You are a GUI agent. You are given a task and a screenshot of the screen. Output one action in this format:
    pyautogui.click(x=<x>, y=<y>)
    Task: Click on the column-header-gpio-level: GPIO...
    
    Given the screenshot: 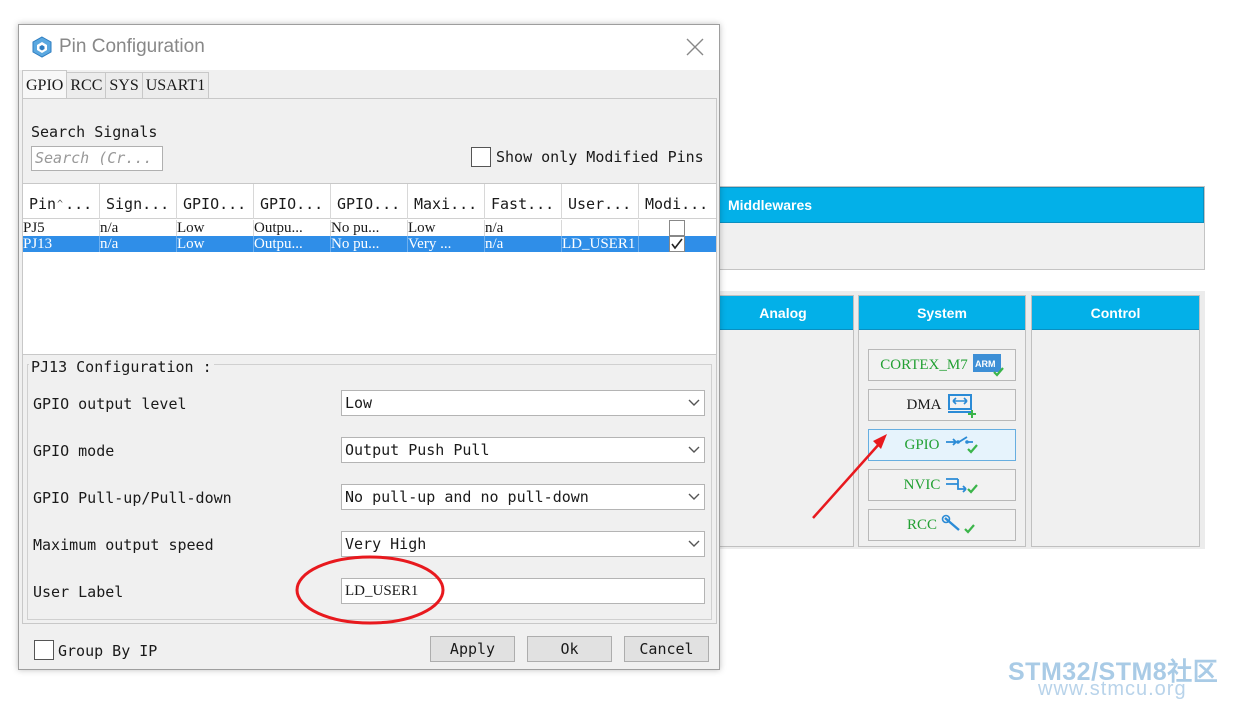 What is the action you would take?
    pyautogui.click(x=215, y=201)
    